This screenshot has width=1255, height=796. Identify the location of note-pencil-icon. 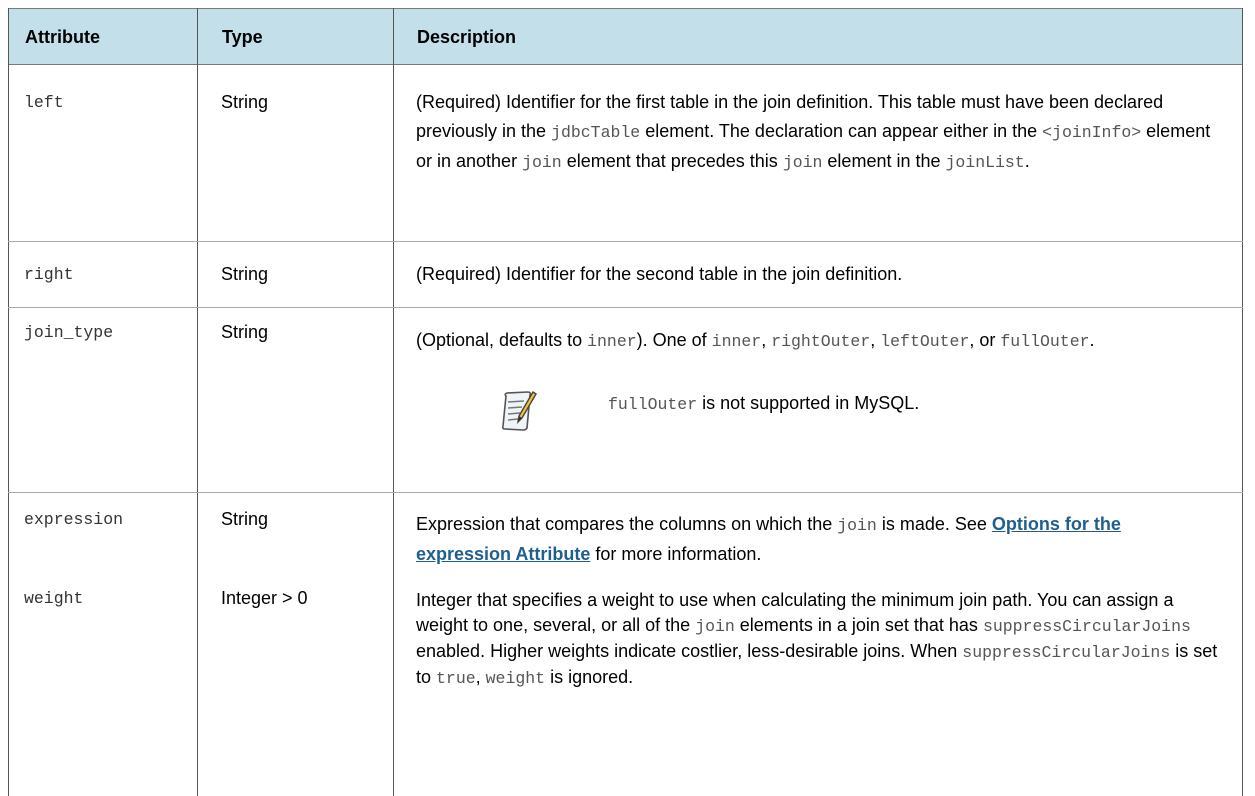
(519, 411).